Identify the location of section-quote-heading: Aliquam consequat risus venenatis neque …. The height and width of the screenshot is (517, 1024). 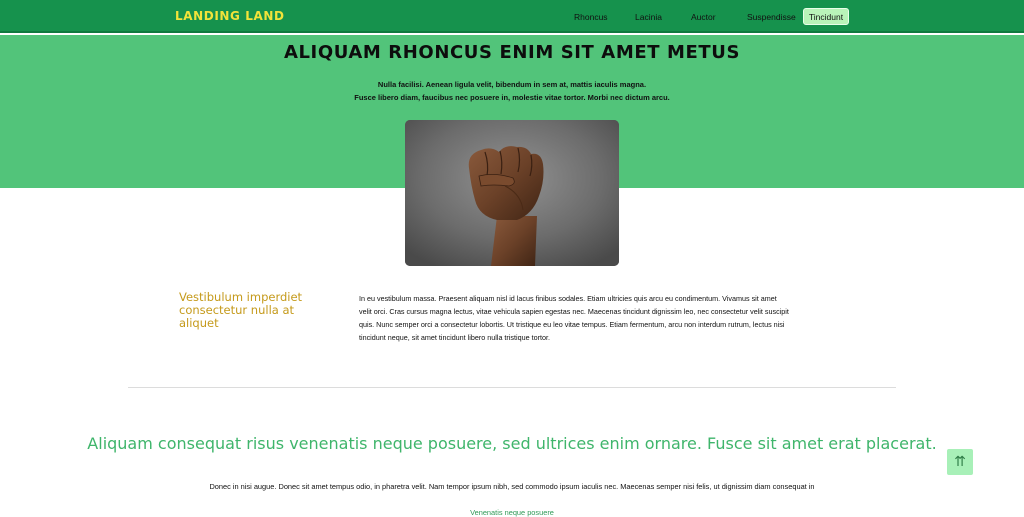
(512, 443).